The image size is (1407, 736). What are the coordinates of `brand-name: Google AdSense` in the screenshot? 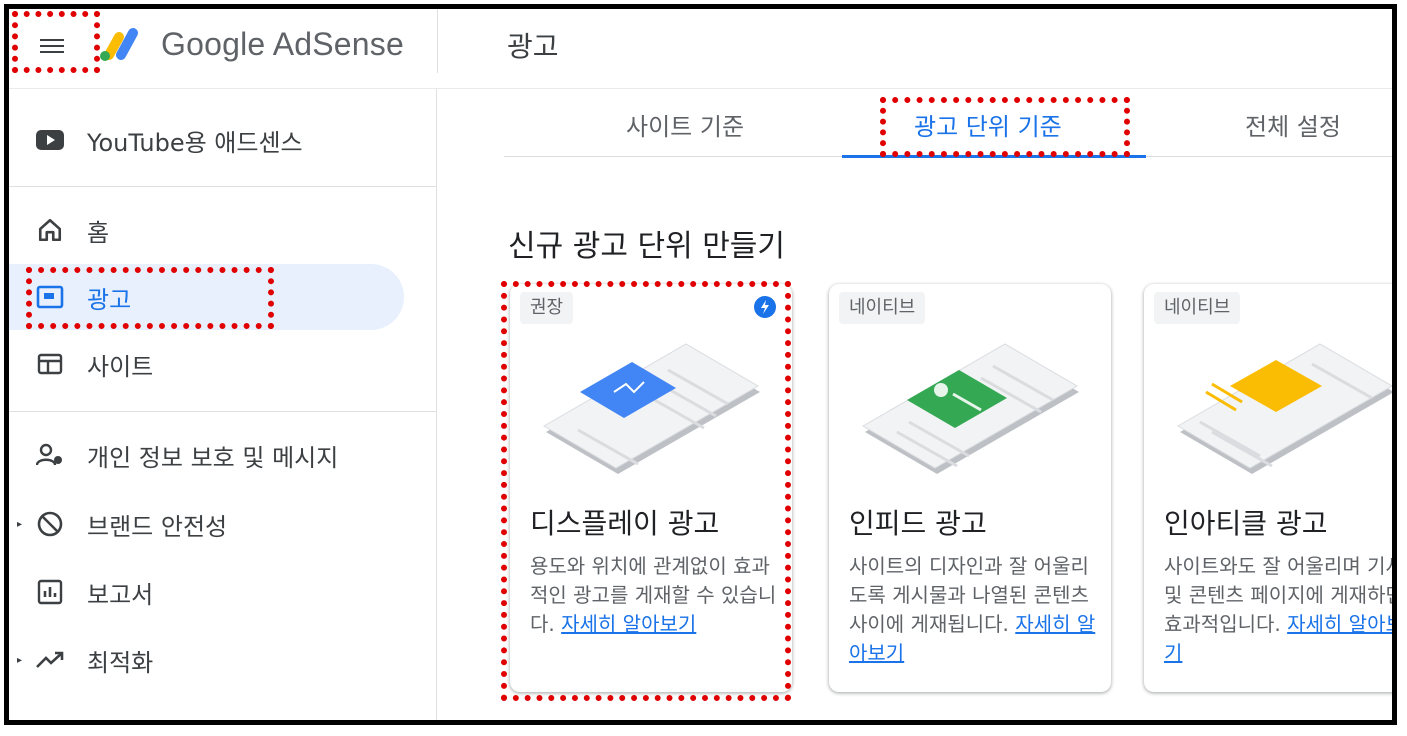 It's located at (282, 44).